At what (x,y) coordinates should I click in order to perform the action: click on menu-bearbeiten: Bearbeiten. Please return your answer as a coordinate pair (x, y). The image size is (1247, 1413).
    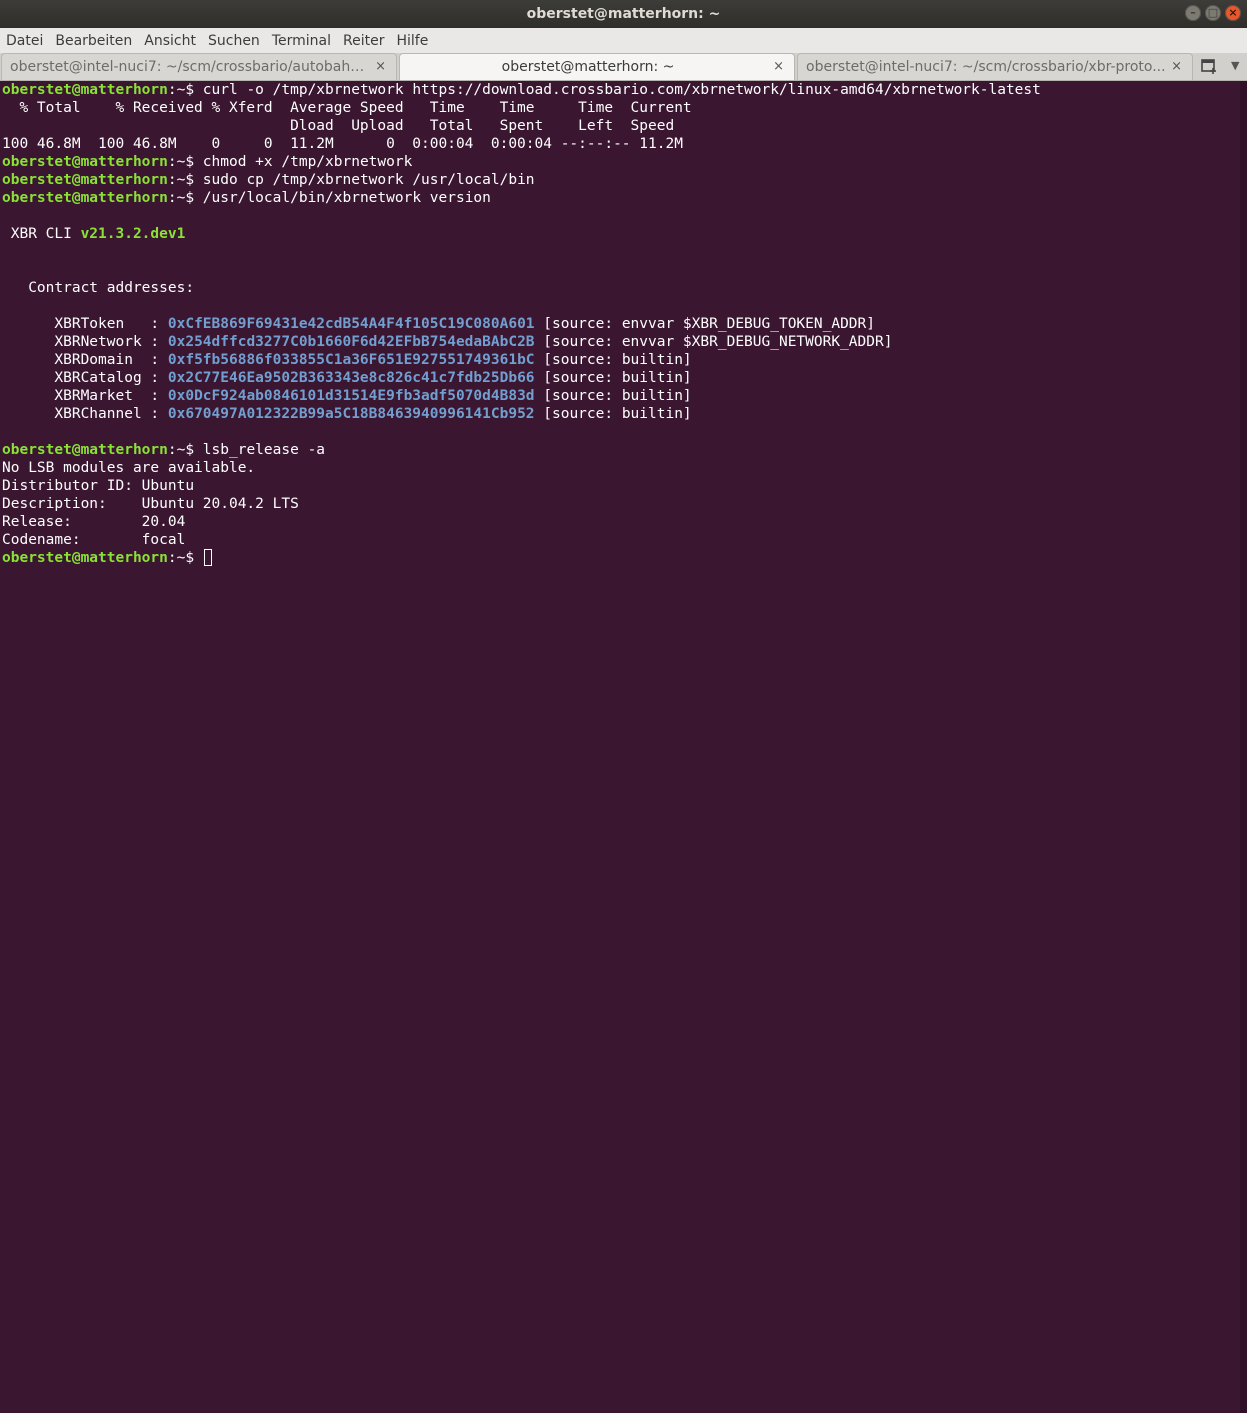
    Looking at the image, I should click on (93, 41).